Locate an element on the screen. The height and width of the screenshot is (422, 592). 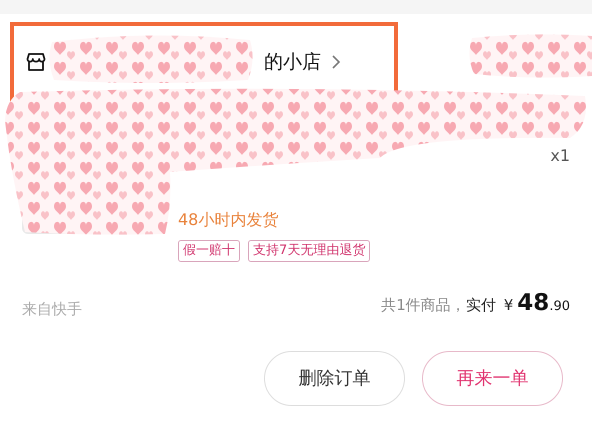
source-label: 来自快手 is located at coordinates (52, 309).